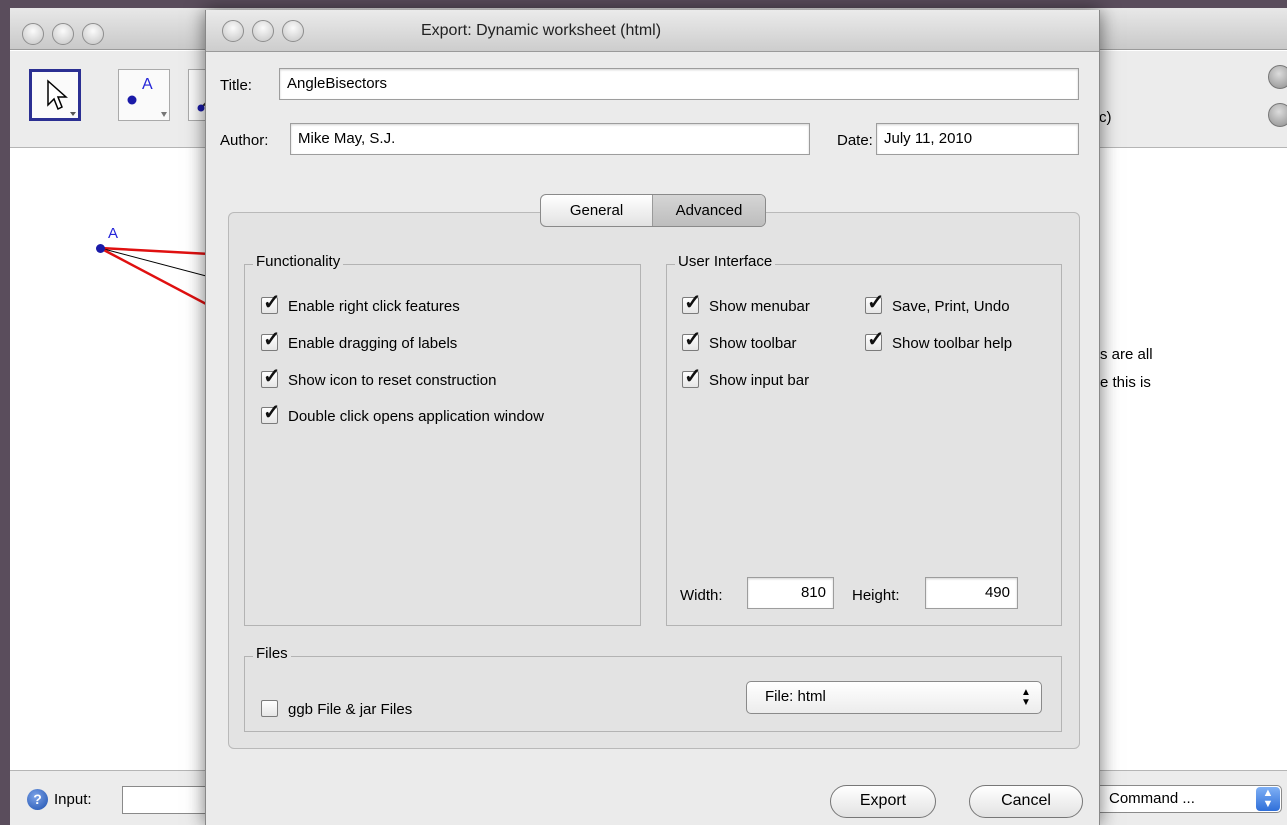 The image size is (1287, 825). Describe the element at coordinates (951, 306) in the screenshot. I see `checkbox-label: Save, Print, Undo` at that location.